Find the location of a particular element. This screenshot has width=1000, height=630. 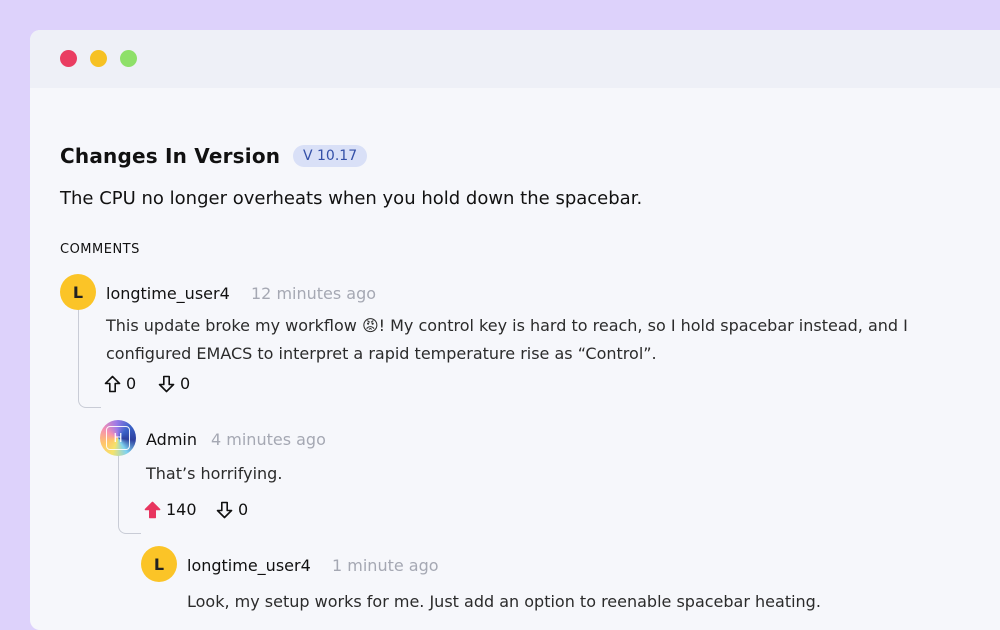

admin-logo-icon: H is located at coordinates (118, 438).